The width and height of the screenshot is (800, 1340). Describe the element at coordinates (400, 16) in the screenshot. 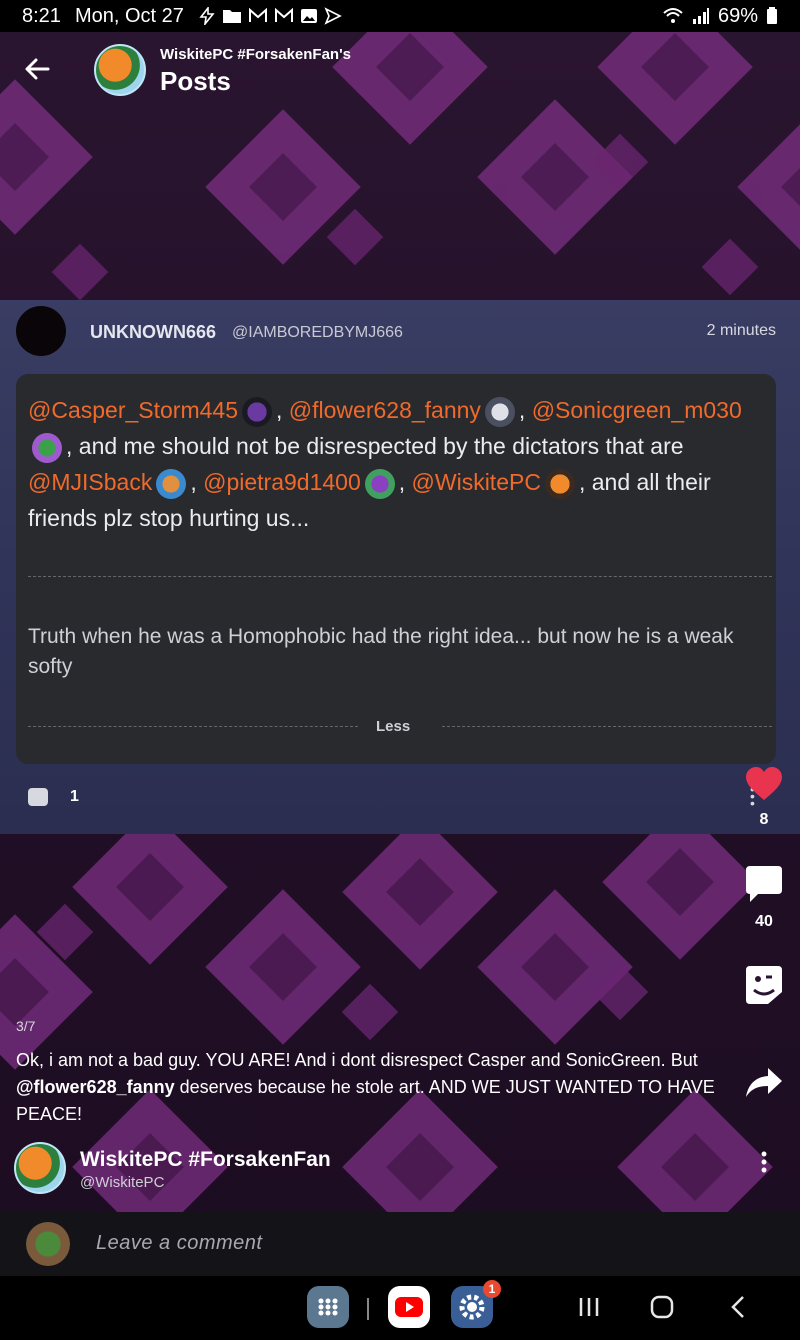

I see `status-bar: 8:21 Mon, Oct 27 69%` at that location.